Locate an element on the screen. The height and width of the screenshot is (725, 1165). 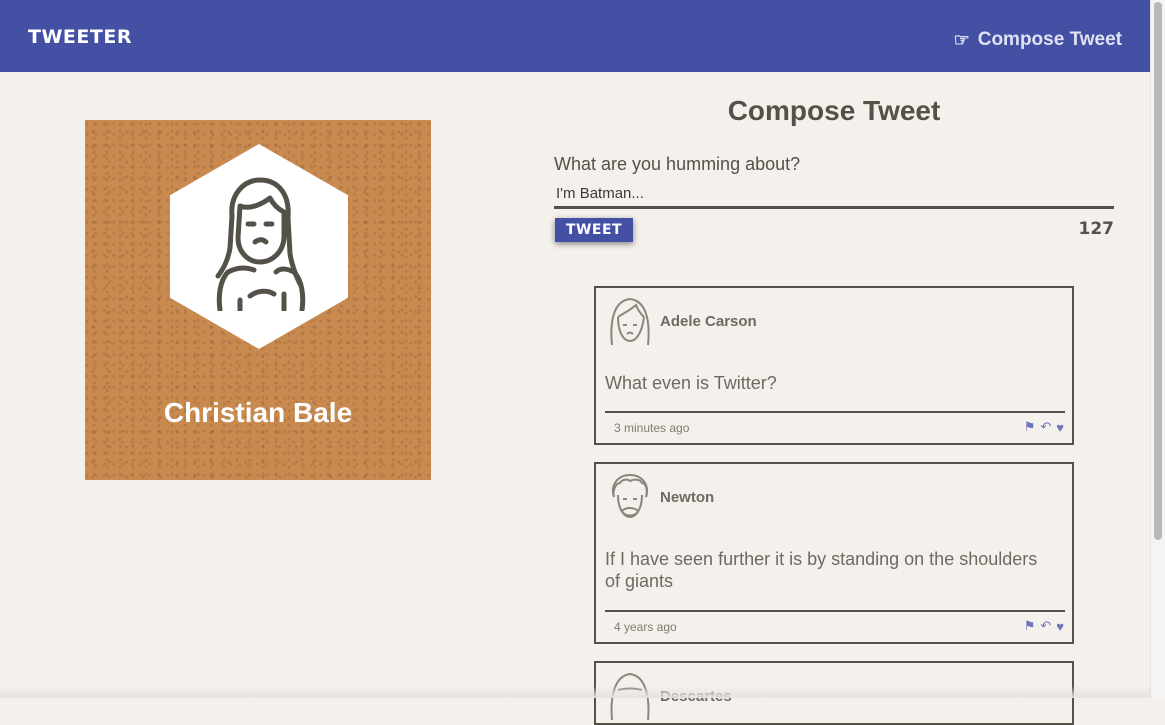
scrollbar-thumb is located at coordinates (1158, 271).